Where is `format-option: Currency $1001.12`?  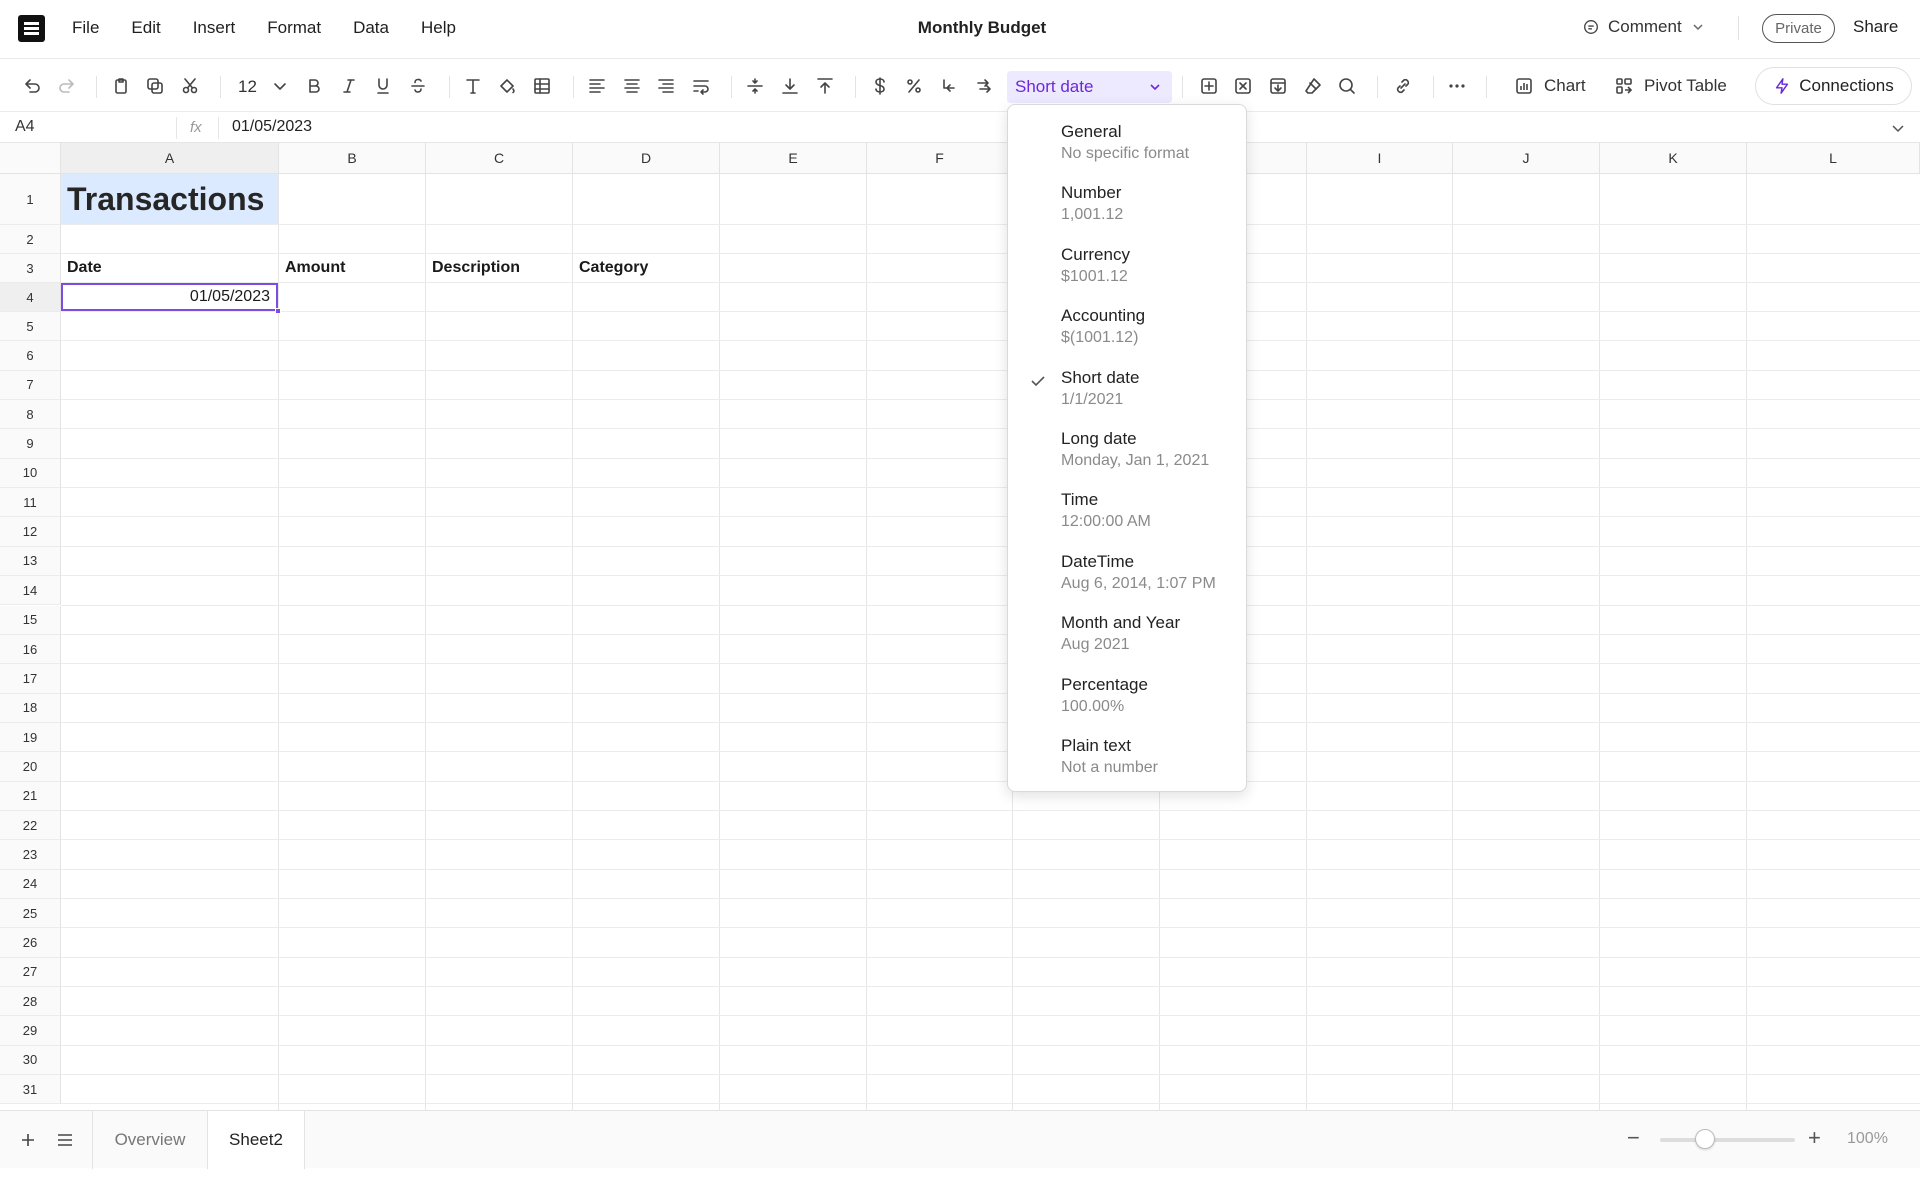 format-option: Currency $1001.12 is located at coordinates (1127, 267).